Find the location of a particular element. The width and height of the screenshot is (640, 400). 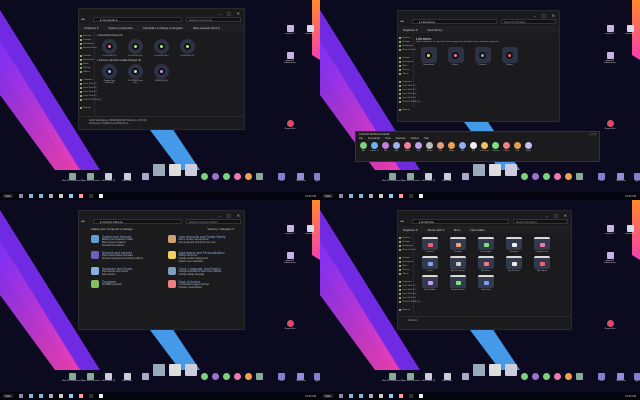

search-input: Search Computer is located at coordinates (213, 19).